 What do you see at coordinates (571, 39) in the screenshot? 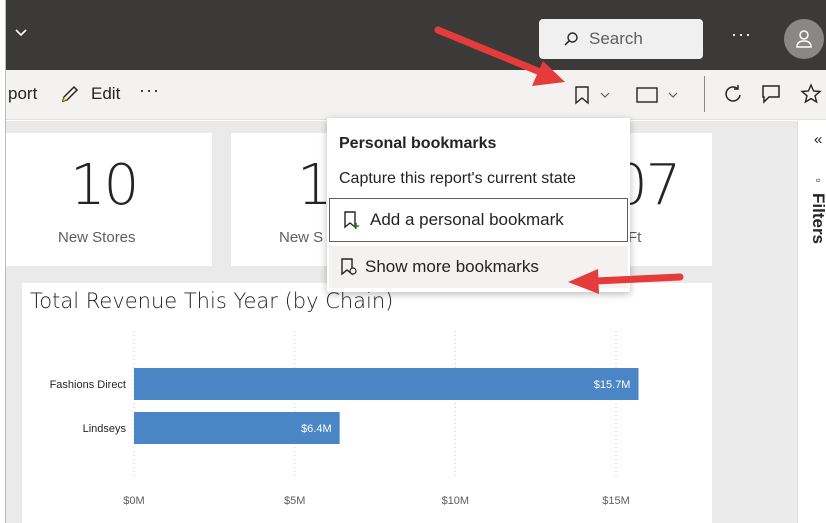
I see `search-icon` at bounding box center [571, 39].